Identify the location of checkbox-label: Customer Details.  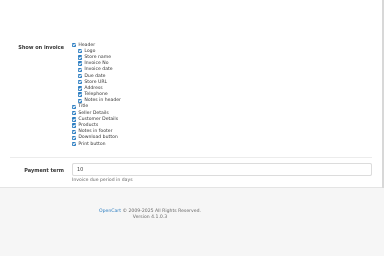
(98, 119).